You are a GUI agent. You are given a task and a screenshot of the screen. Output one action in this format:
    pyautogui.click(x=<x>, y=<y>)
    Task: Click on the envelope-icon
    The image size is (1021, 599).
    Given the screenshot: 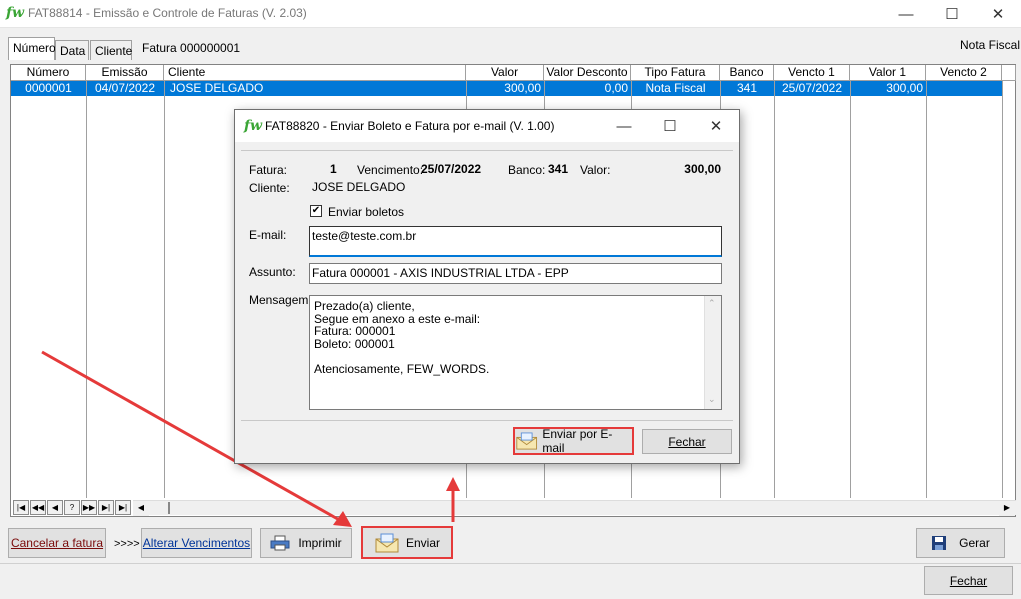 What is the action you would take?
    pyautogui.click(x=527, y=441)
    